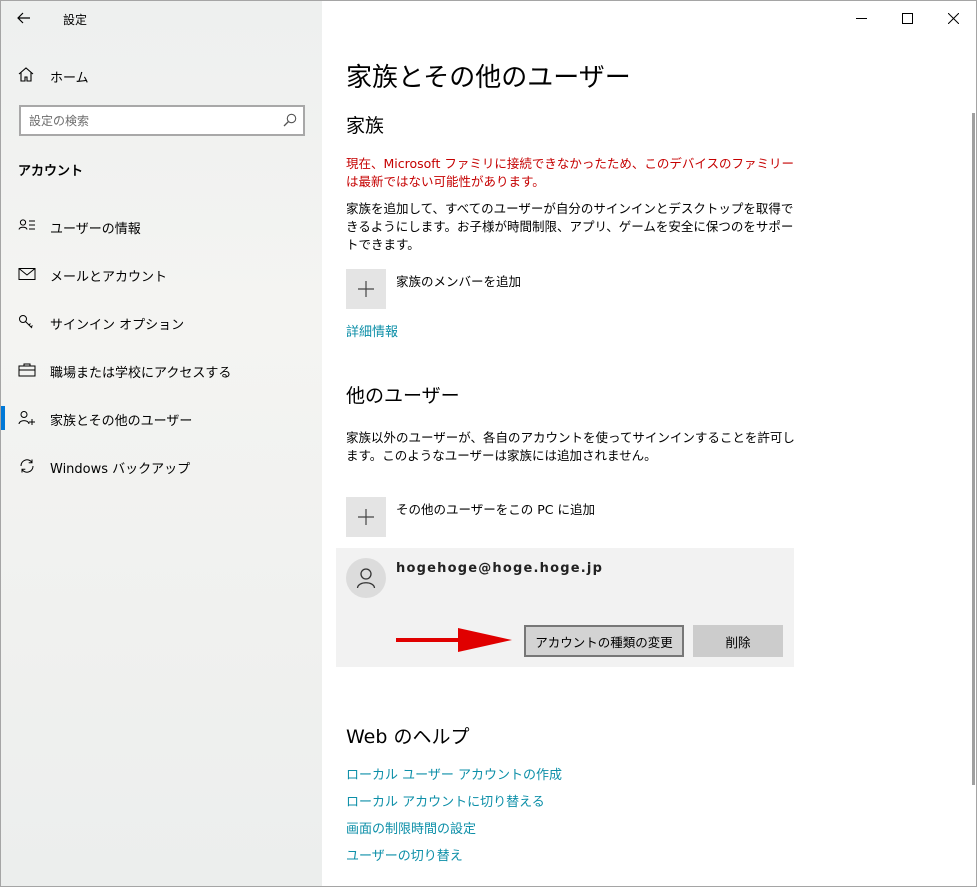 The width and height of the screenshot is (977, 887). I want to click on sidebar-item-label: メールとアカウント, so click(109, 277).